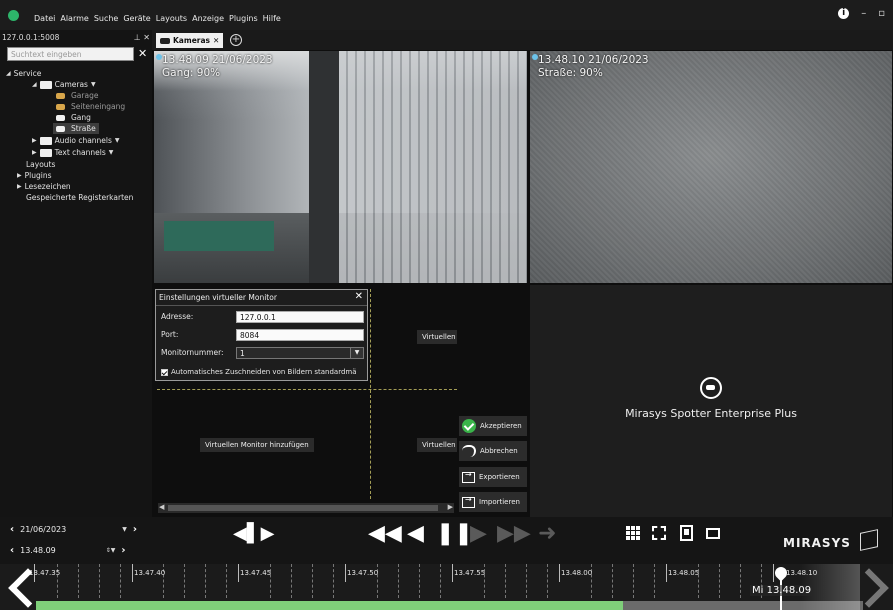 This screenshot has width=893, height=610. What do you see at coordinates (300, 353) in the screenshot?
I see `monitor-number-select: 1 ▼` at bounding box center [300, 353].